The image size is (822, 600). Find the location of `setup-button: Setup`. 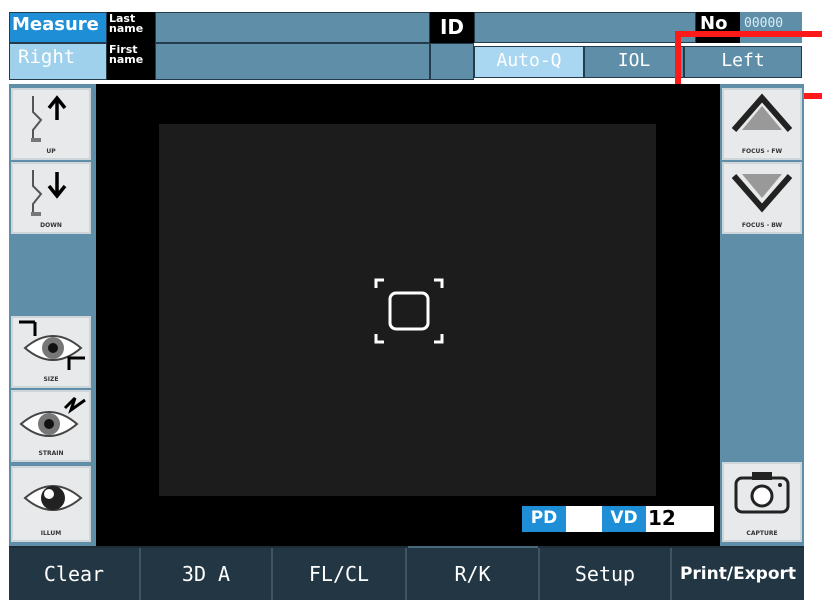

setup-button: Setup is located at coordinates (606, 574).